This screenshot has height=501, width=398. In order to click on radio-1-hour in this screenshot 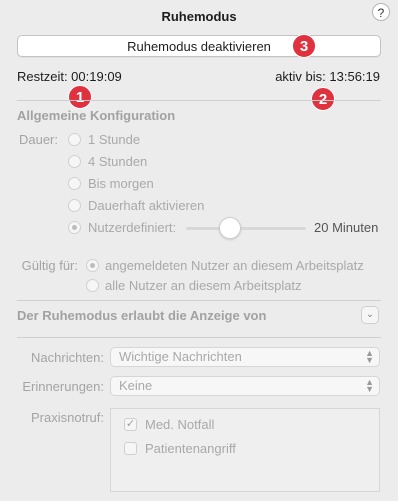, I will do `click(74, 139)`.